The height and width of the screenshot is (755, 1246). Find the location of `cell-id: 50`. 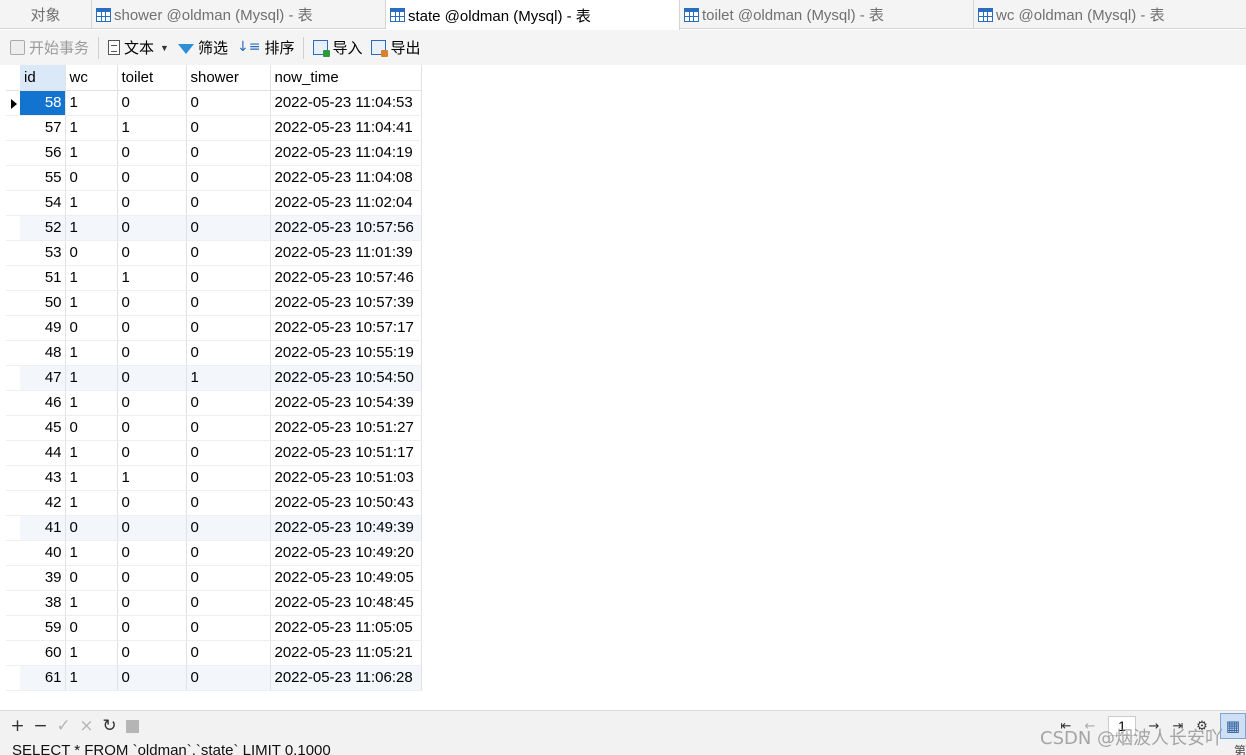

cell-id: 50 is located at coordinates (43, 303).